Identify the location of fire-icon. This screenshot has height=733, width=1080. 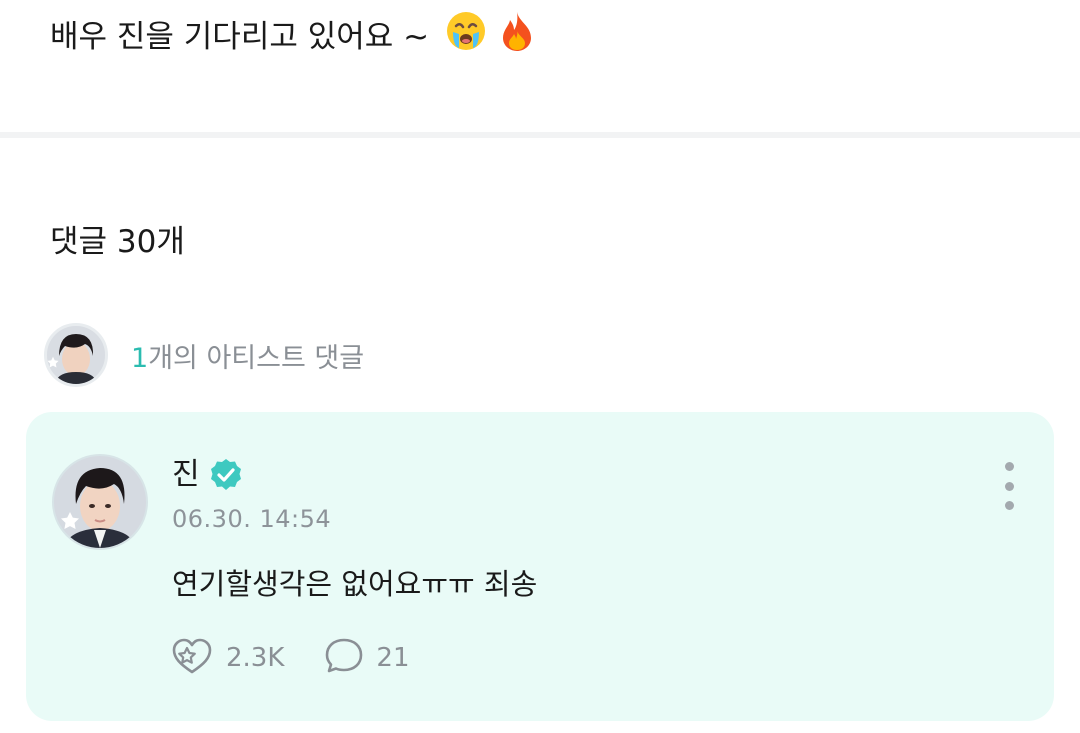
(517, 38).